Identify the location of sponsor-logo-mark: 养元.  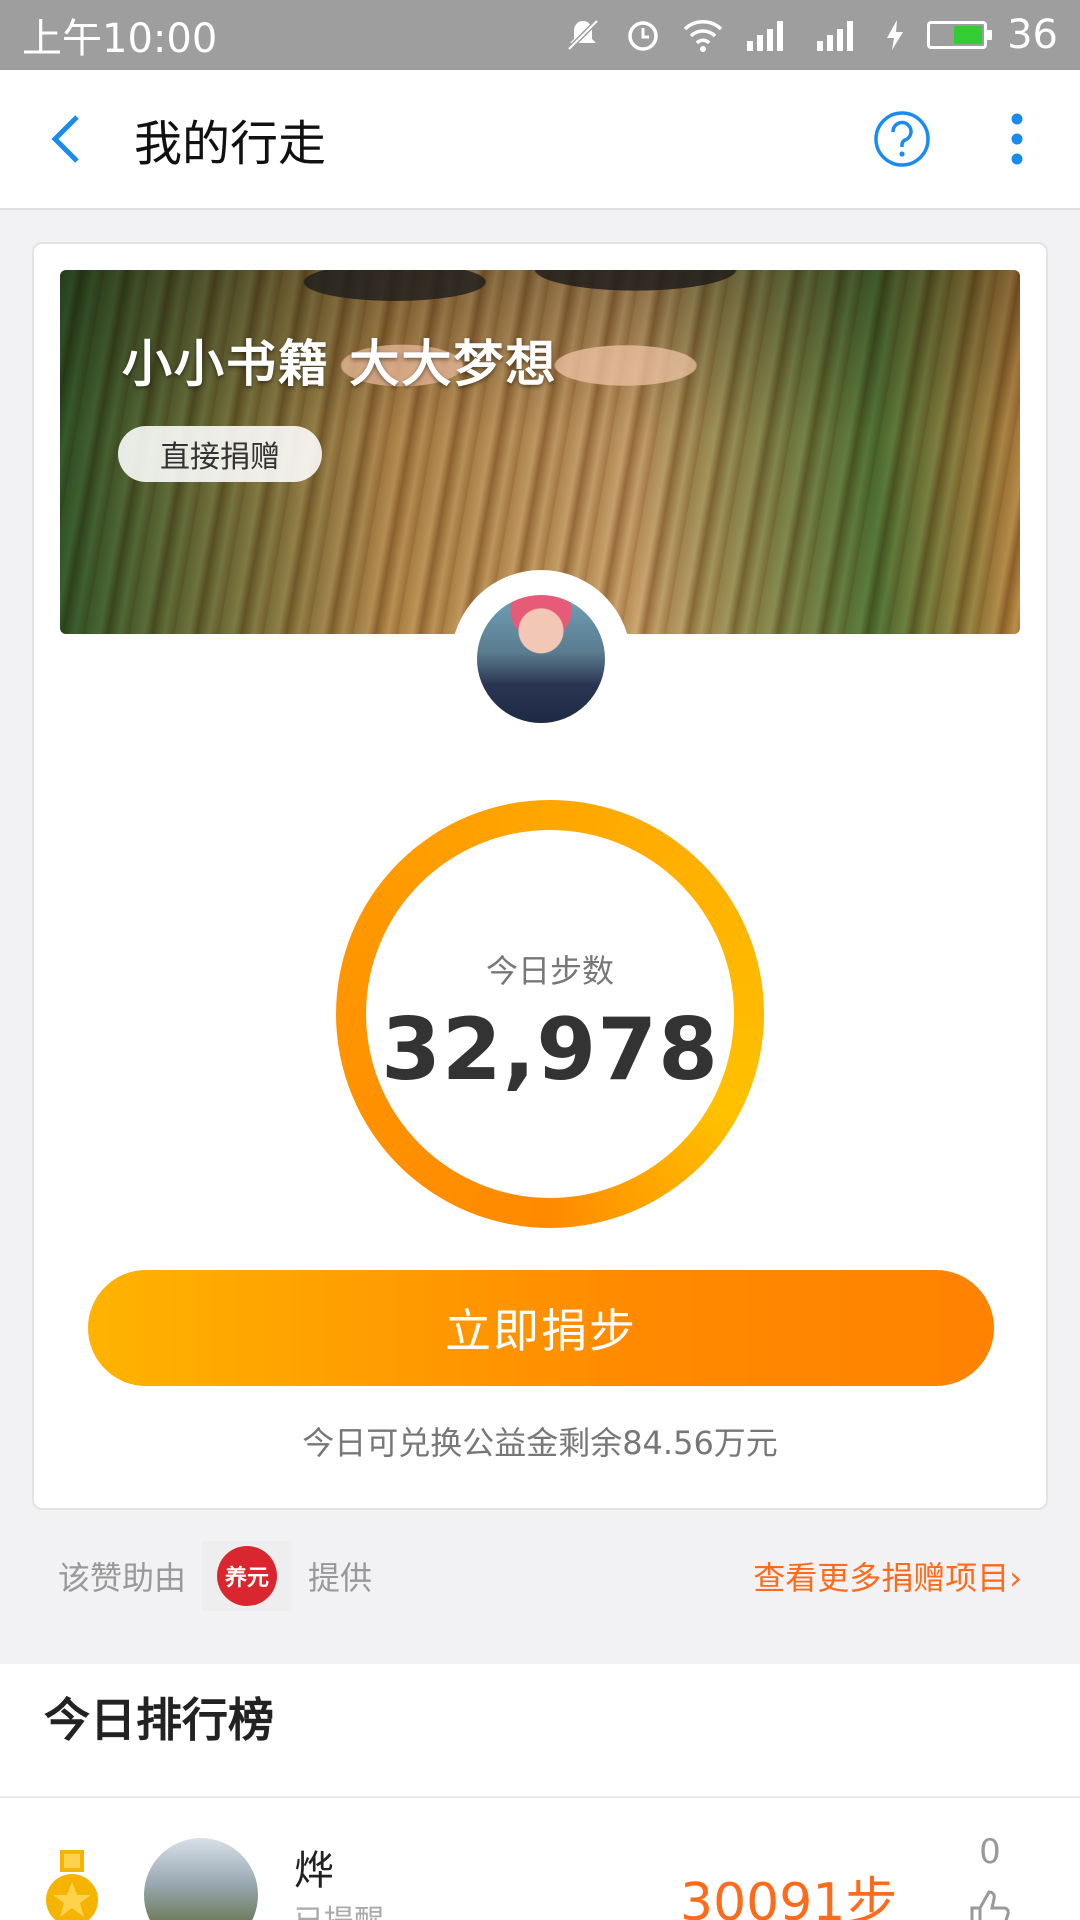
(247, 1576).